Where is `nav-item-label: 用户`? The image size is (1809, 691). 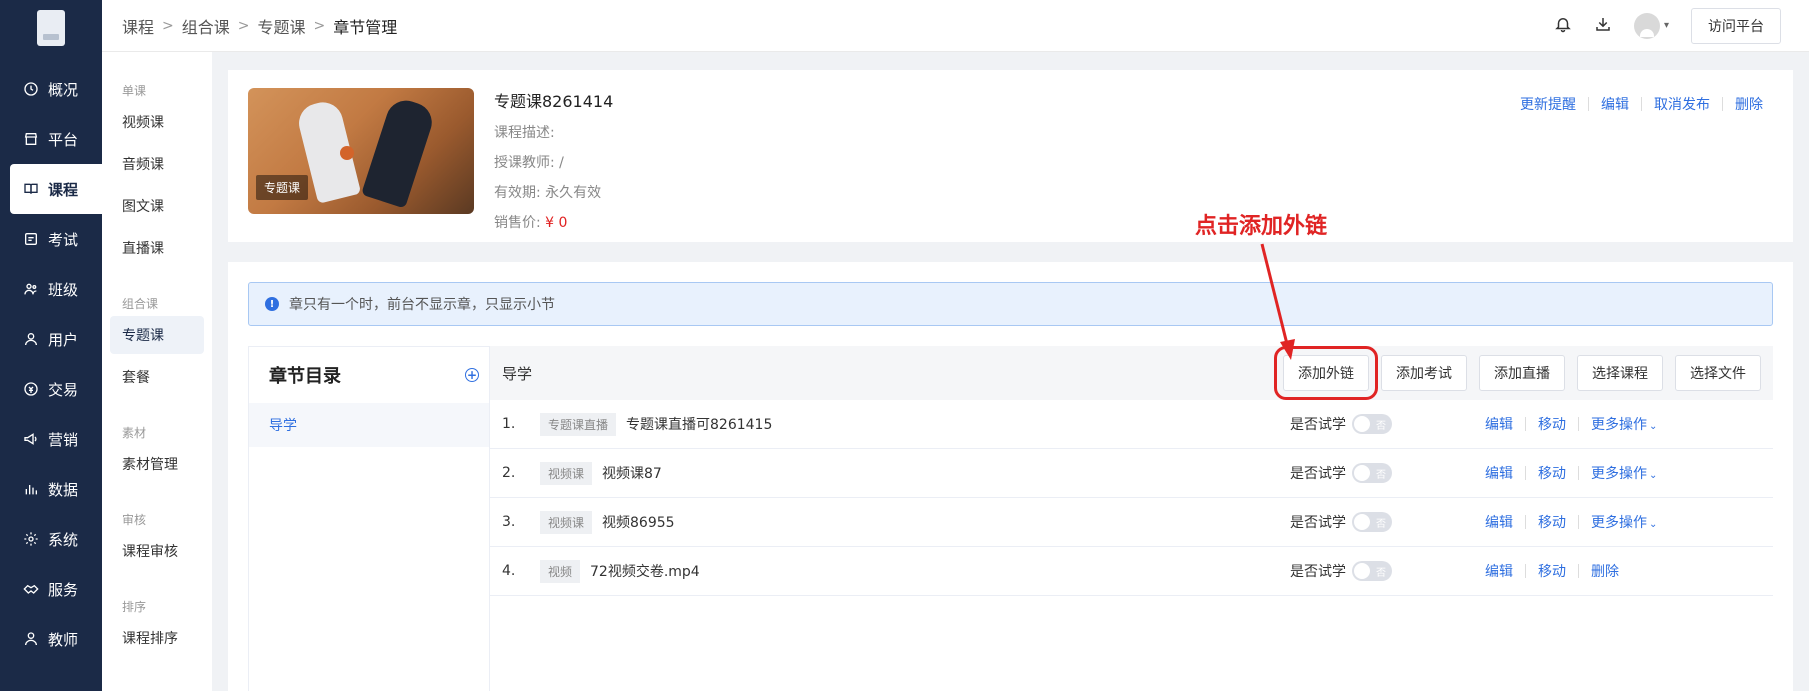
nav-item-label: 用户 is located at coordinates (63, 339).